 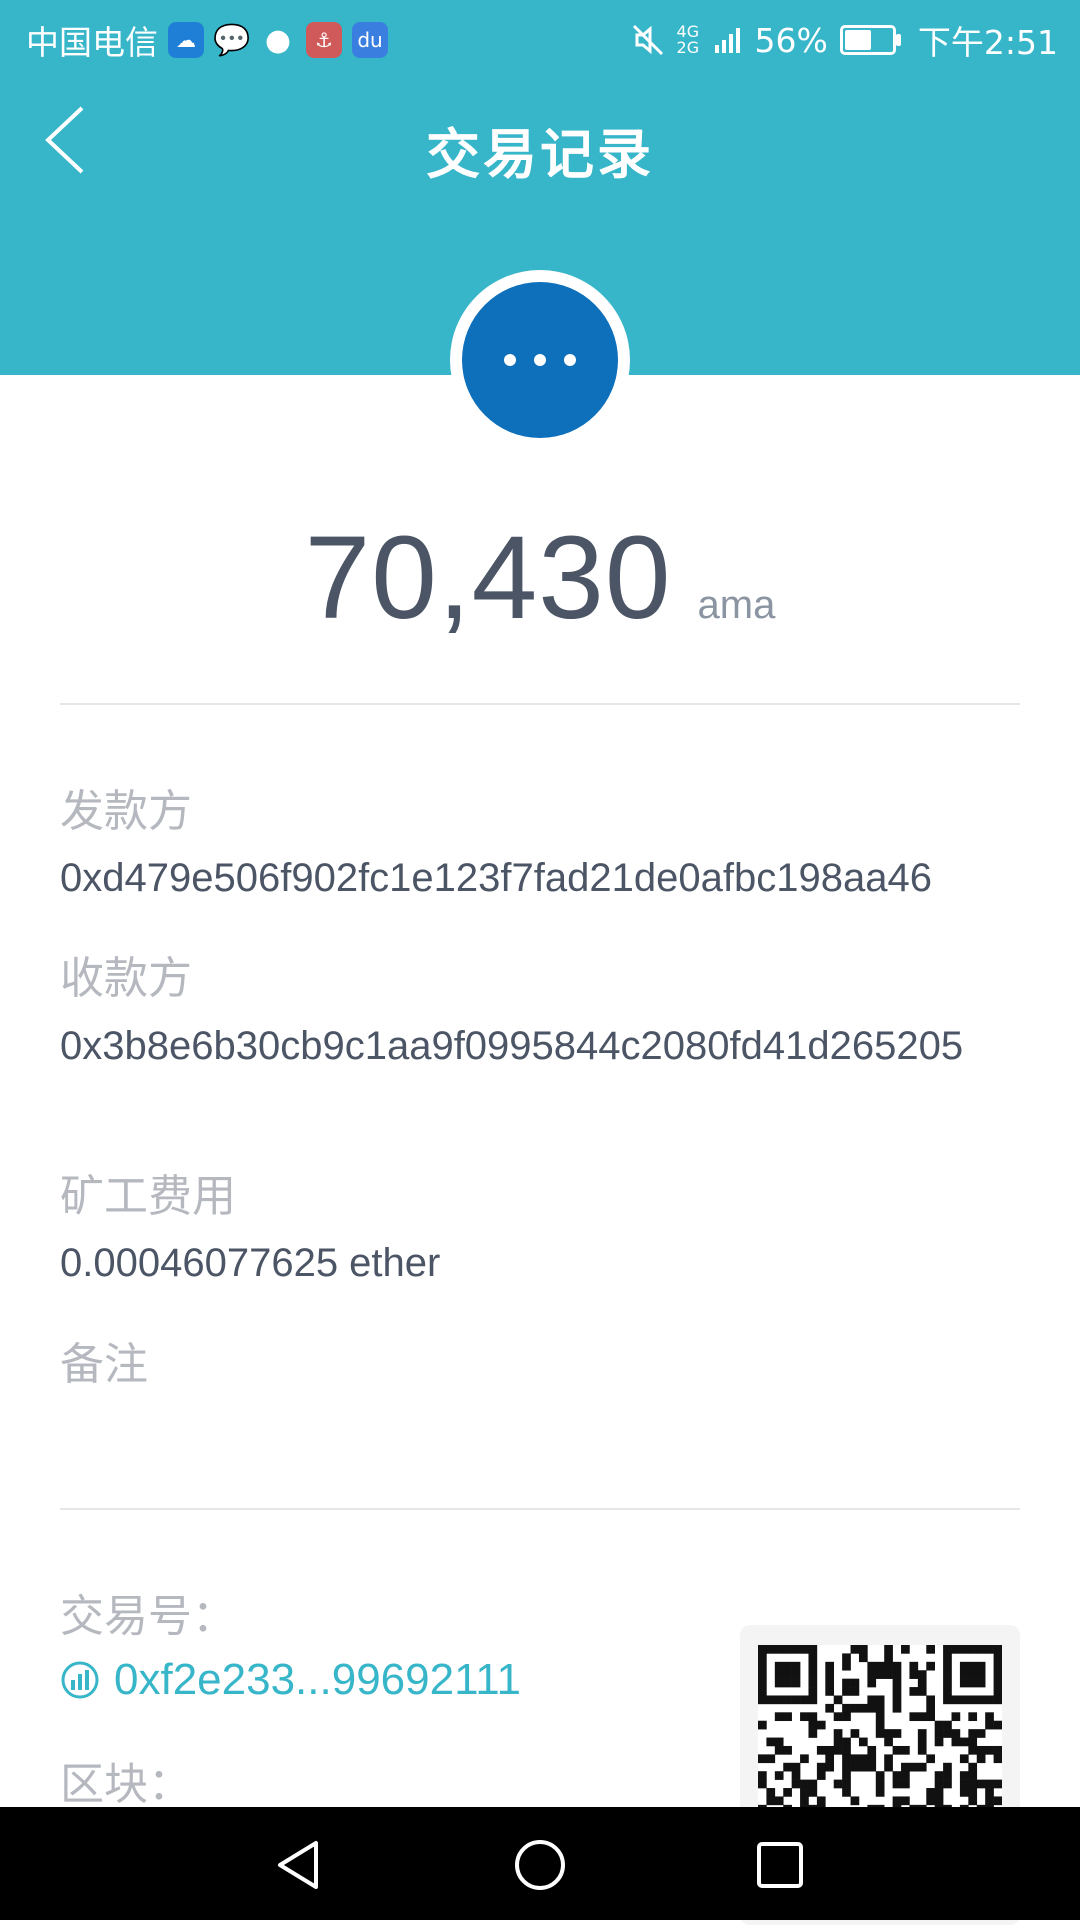 What do you see at coordinates (126, 811) in the screenshot?
I see `sender-label: 发款方` at bounding box center [126, 811].